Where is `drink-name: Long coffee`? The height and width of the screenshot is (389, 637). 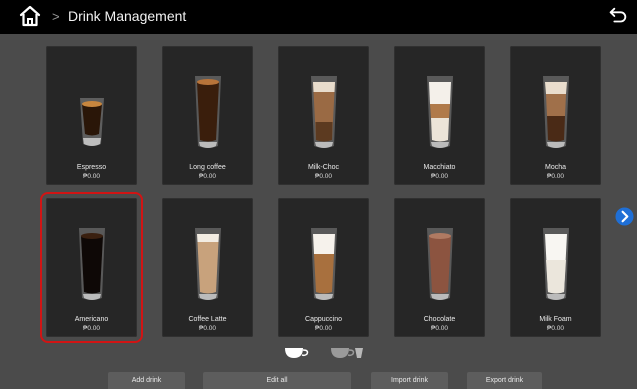
drink-name: Long coffee is located at coordinates (207, 167).